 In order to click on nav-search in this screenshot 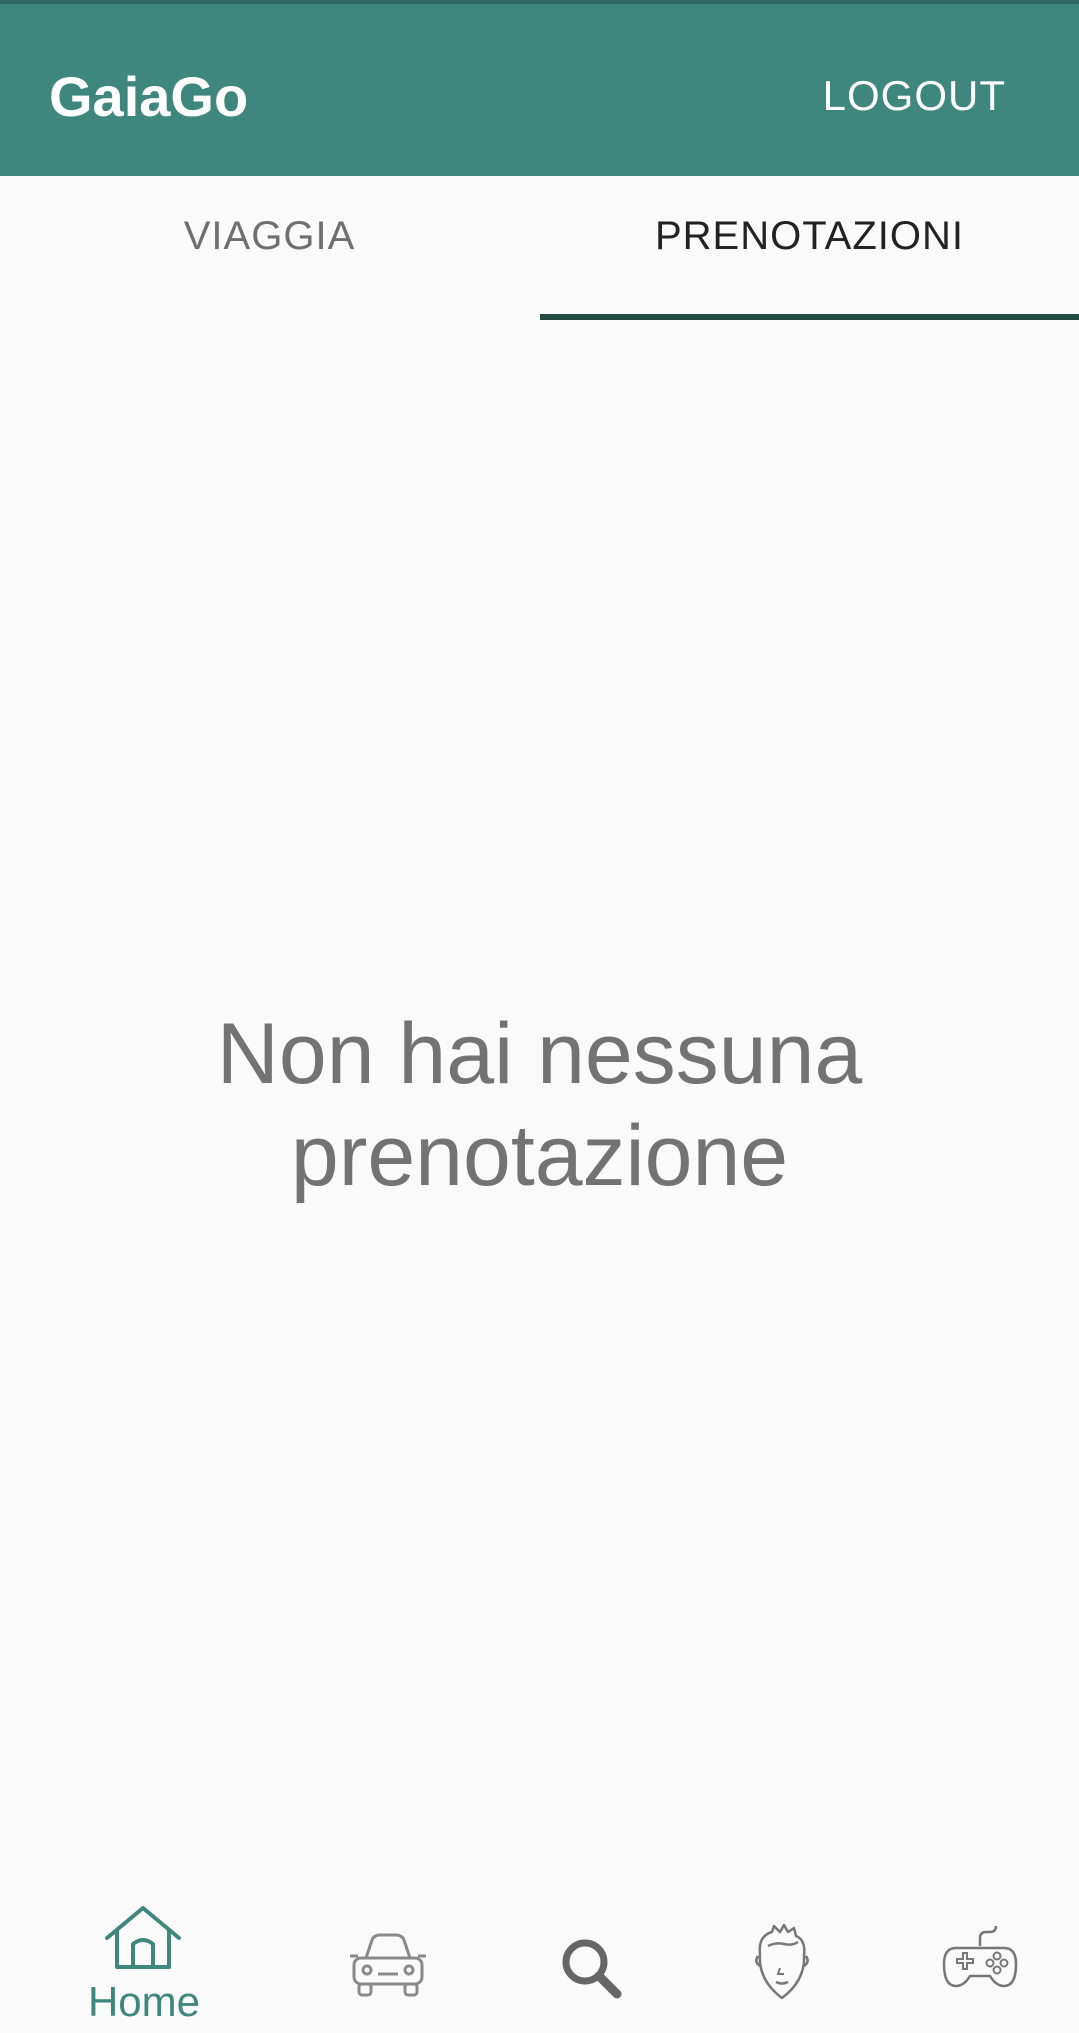, I will do `click(591, 1956)`.